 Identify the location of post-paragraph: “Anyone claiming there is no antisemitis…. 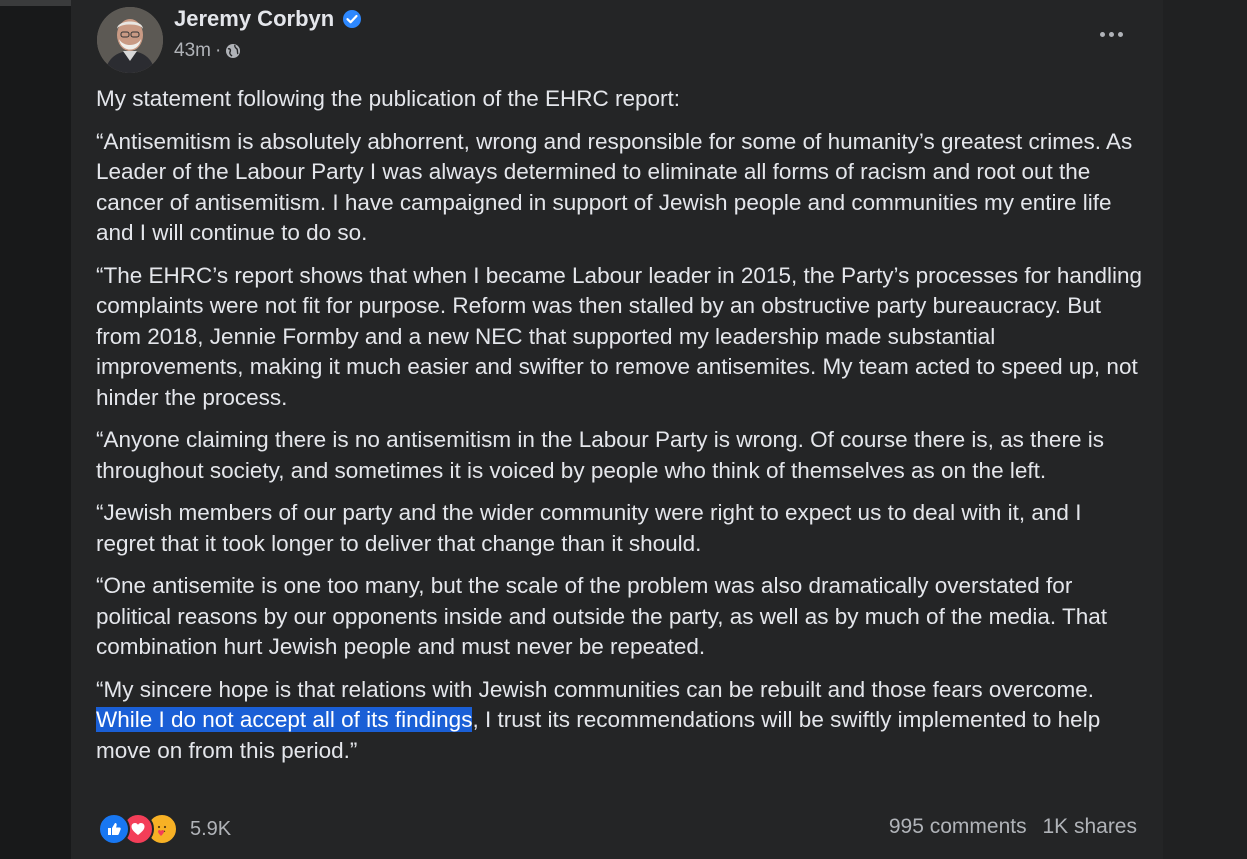
(600, 455).